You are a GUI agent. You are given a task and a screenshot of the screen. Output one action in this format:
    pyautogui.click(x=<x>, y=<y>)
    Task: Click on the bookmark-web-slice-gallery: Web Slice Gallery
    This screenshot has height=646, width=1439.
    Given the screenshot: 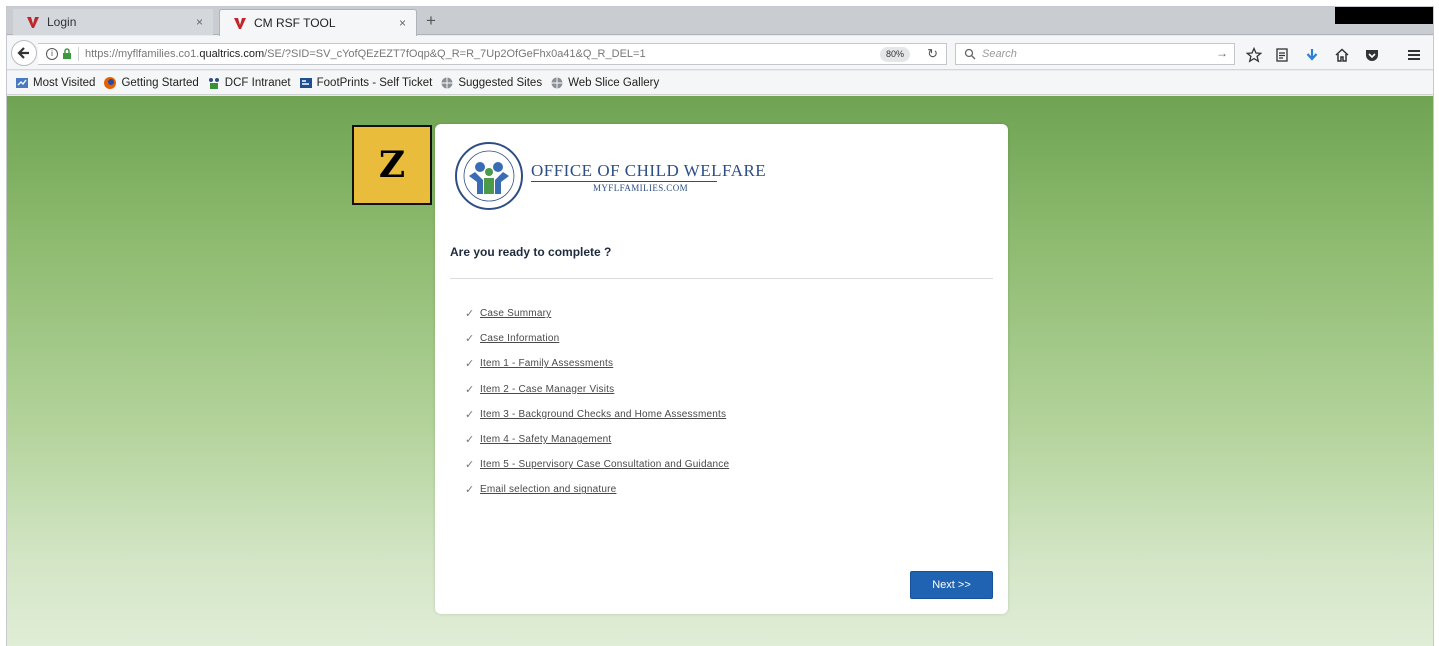 What is the action you would take?
    pyautogui.click(x=604, y=83)
    